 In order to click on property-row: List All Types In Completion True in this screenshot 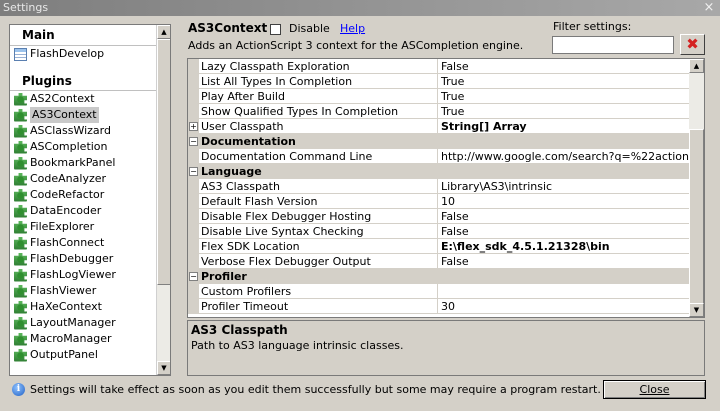, I will do `click(438, 81)`.